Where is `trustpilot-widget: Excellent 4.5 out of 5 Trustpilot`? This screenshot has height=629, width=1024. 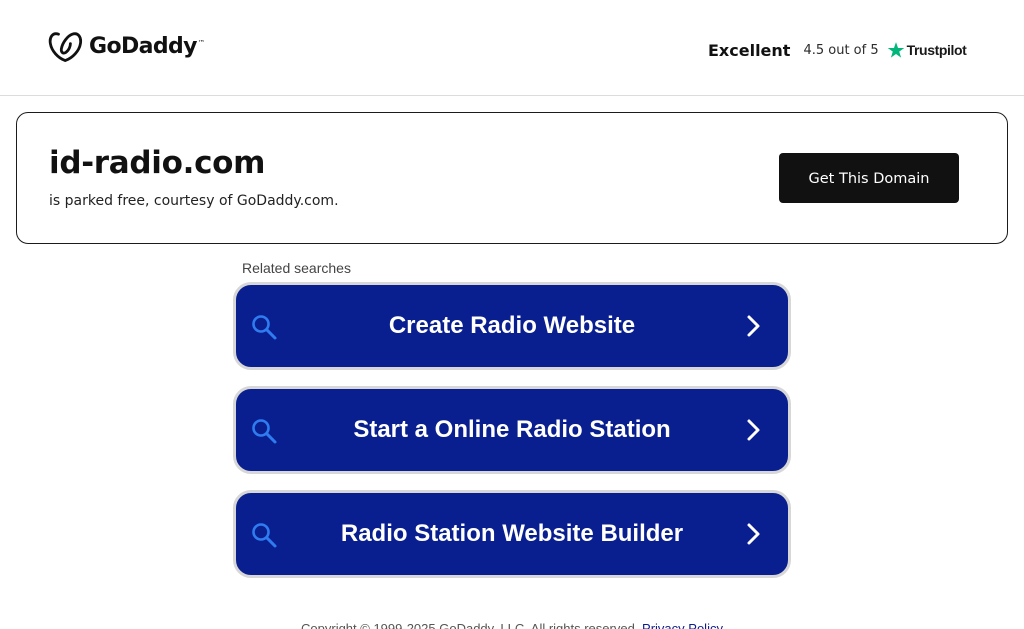
trustpilot-widget: Excellent 4.5 out of 5 Trustpilot is located at coordinates (837, 50).